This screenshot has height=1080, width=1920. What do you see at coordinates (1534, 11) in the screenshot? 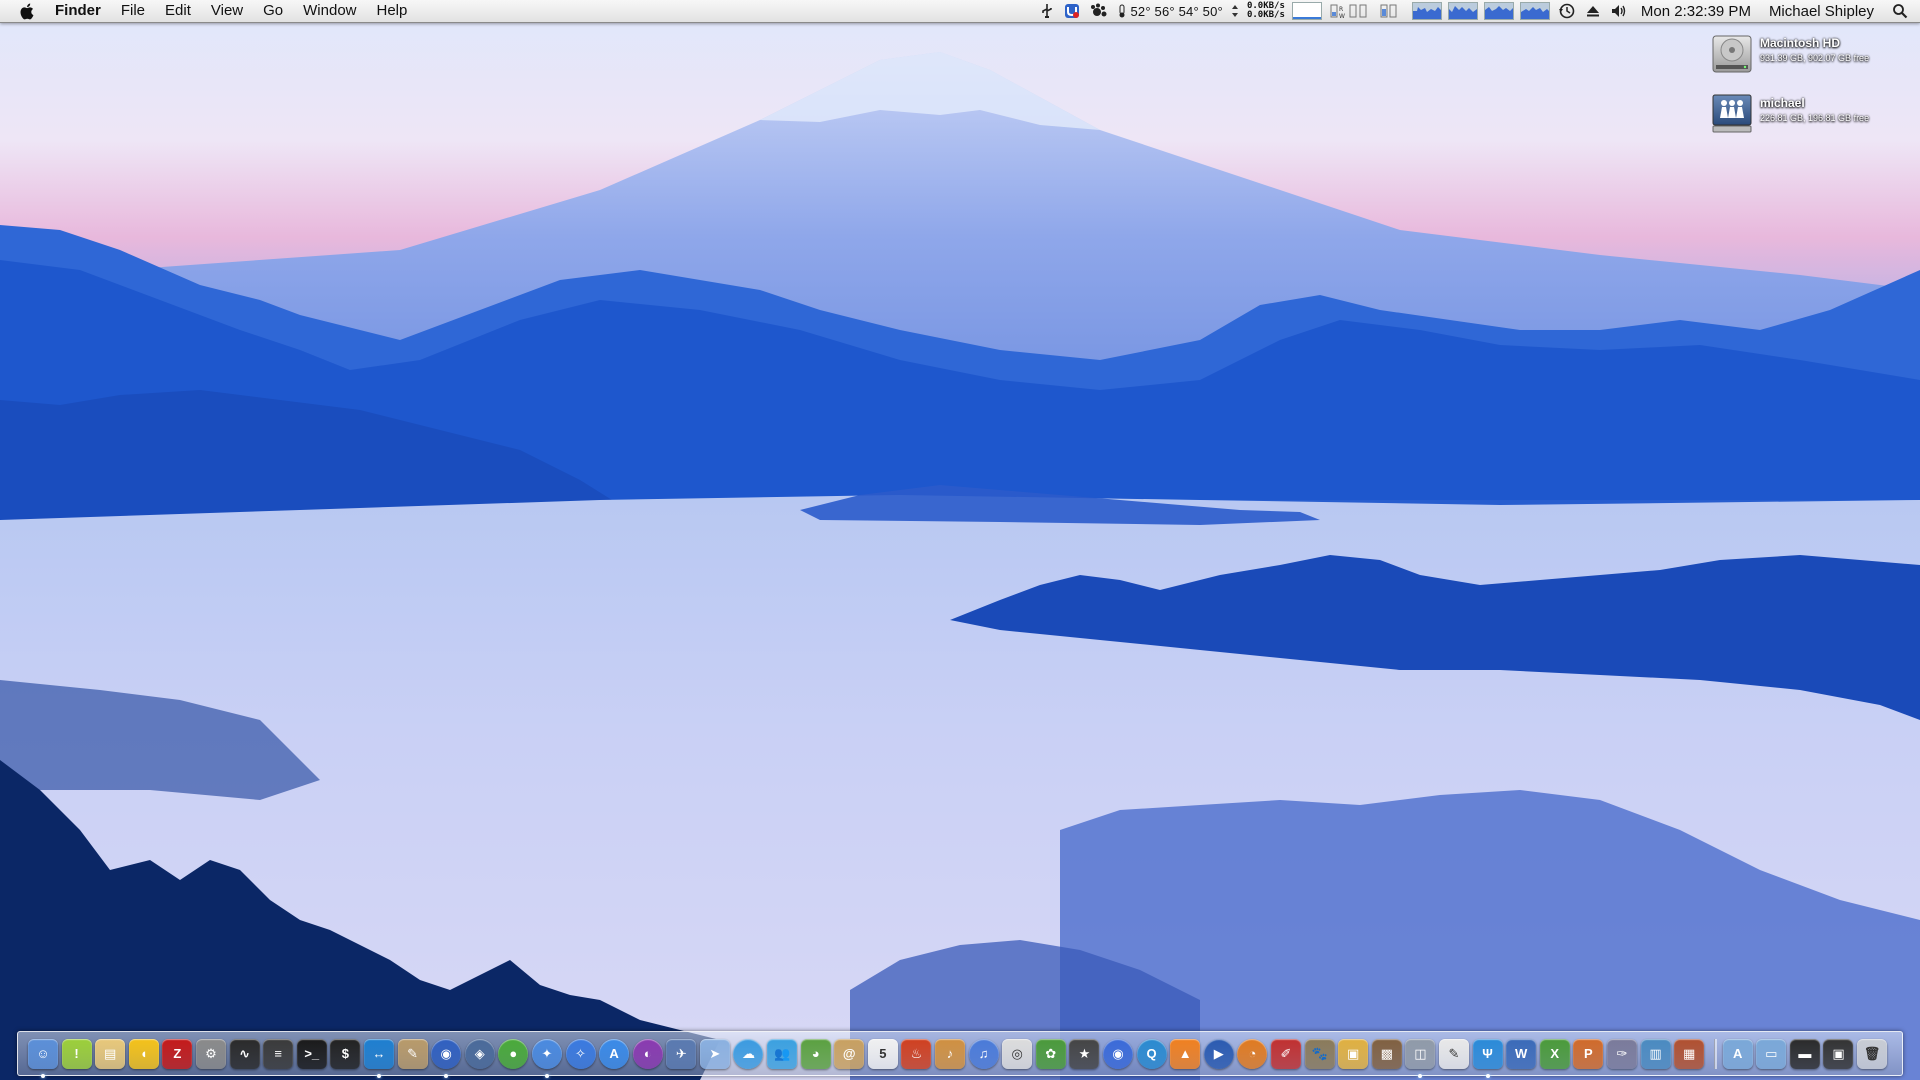
I see `cpu-core-4-graph` at bounding box center [1534, 11].